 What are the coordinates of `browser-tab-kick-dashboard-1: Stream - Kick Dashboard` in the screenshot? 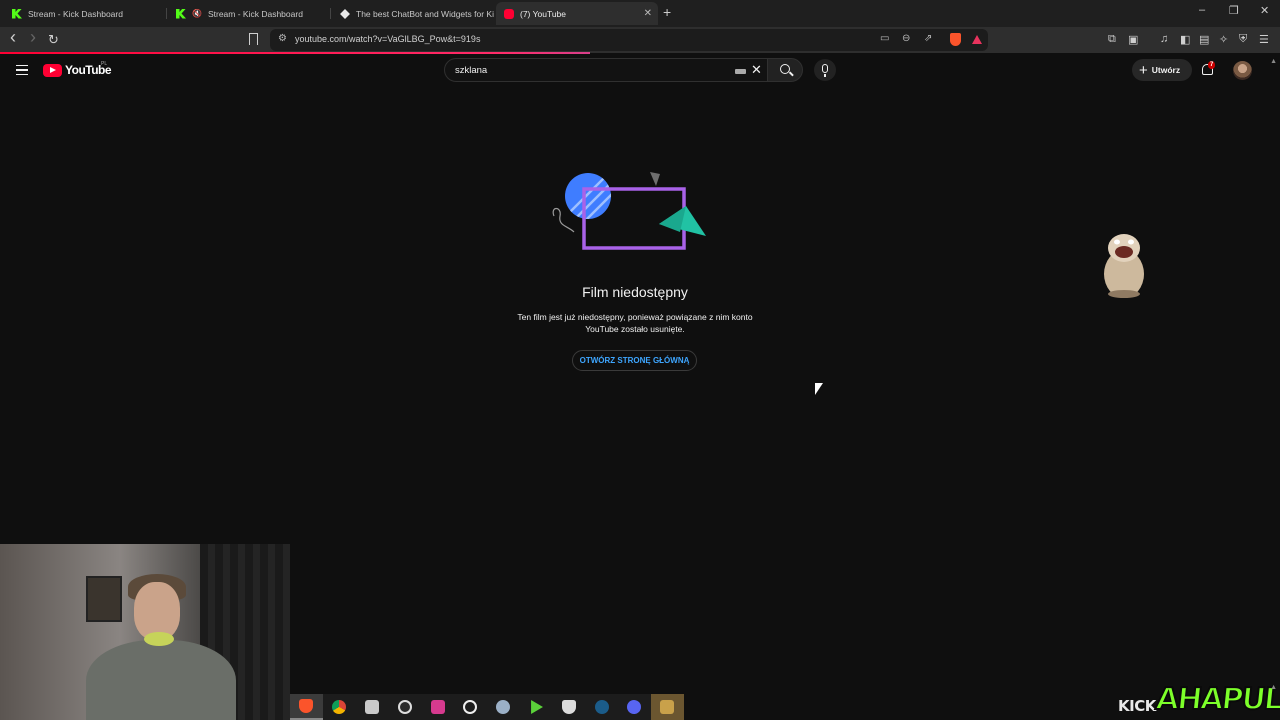 It's located at (84, 13).